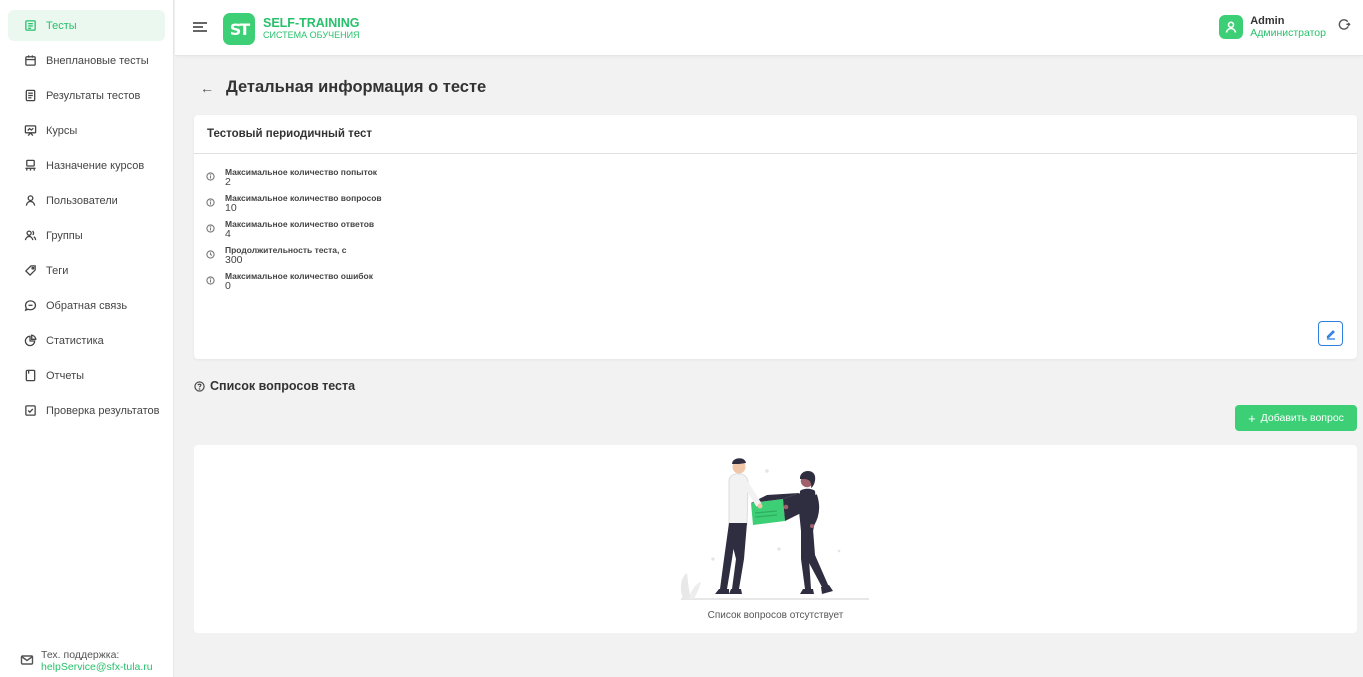  Describe the element at coordinates (93, 95) in the screenshot. I see `sidebar-item-label: Результаты тестов` at that location.